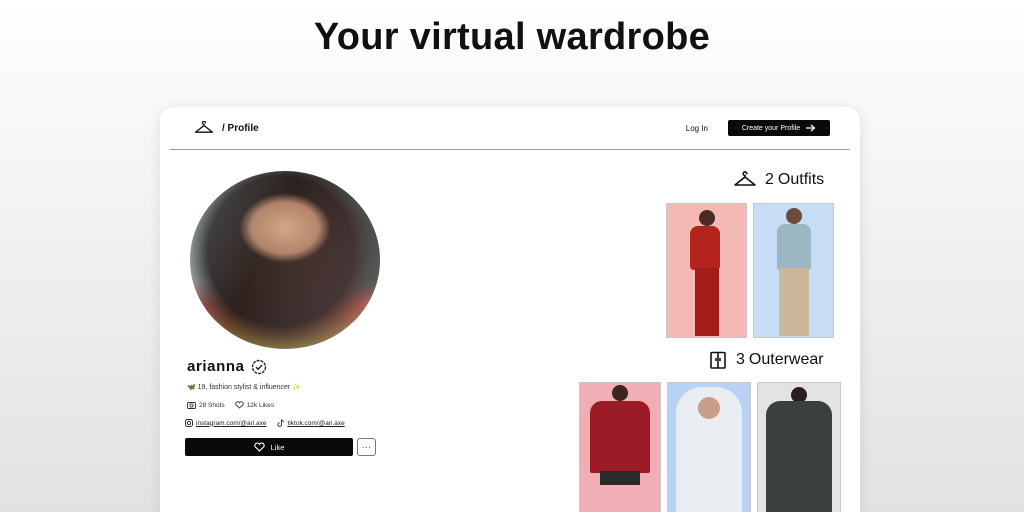 Image resolution: width=1024 pixels, height=512 pixels. Describe the element at coordinates (316, 423) in the screenshot. I see `tiktok-handle: tiktok.com/@ari.axe` at that location.